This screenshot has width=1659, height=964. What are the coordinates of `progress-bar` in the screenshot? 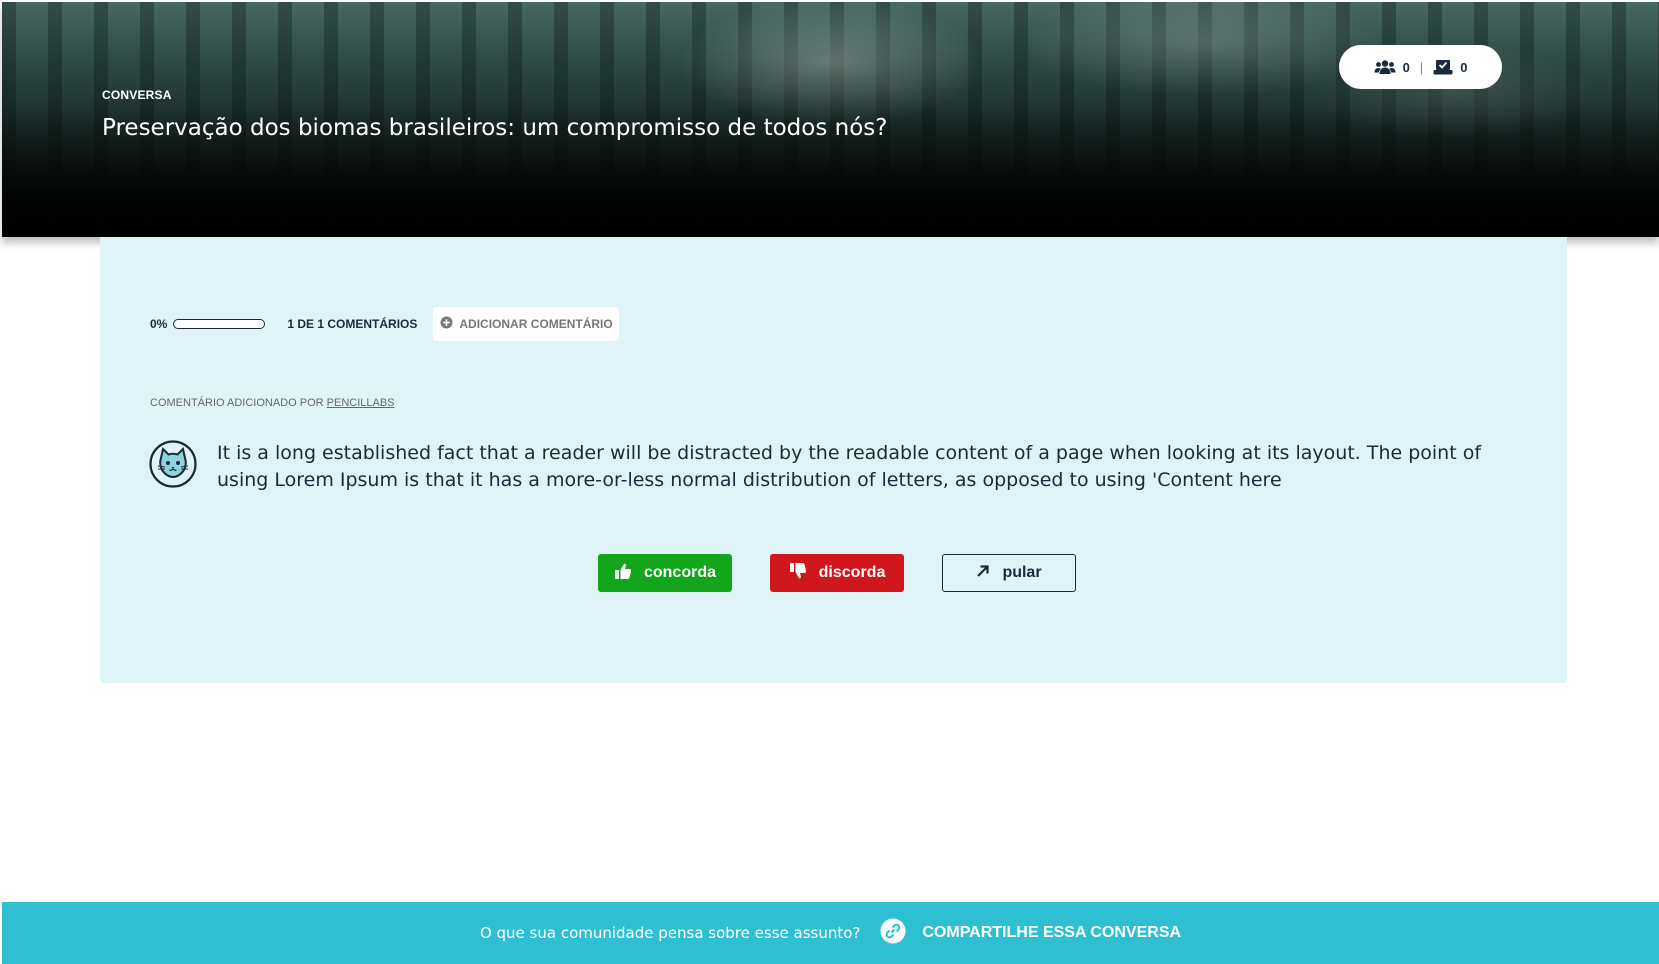 It's located at (219, 324).